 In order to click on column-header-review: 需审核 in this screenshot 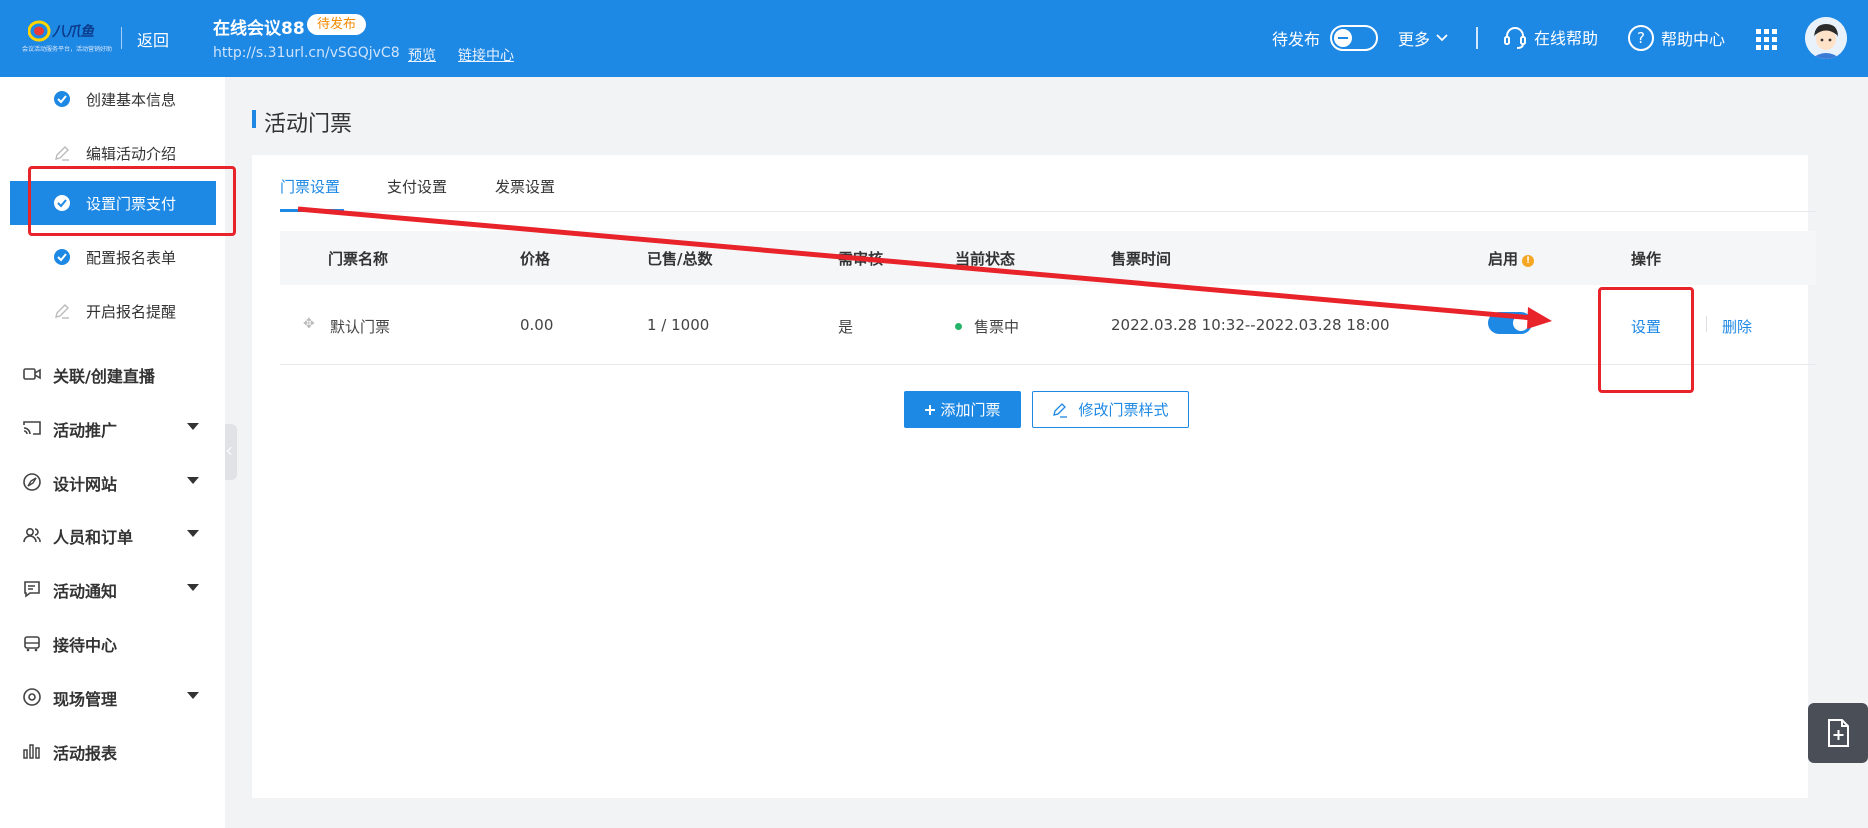, I will do `click(861, 259)`.